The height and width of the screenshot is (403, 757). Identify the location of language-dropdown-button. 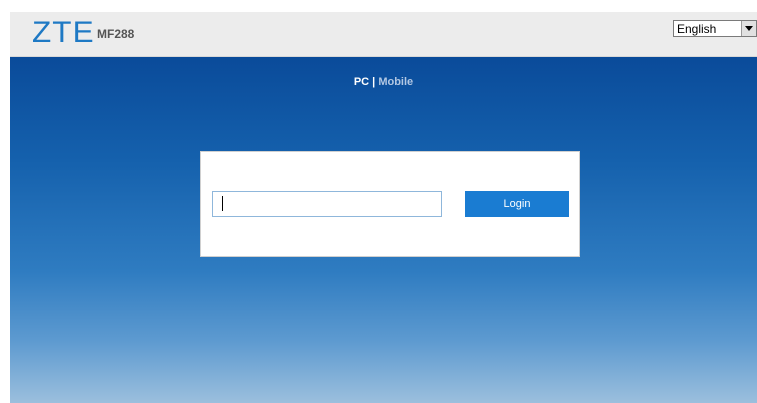
(748, 28).